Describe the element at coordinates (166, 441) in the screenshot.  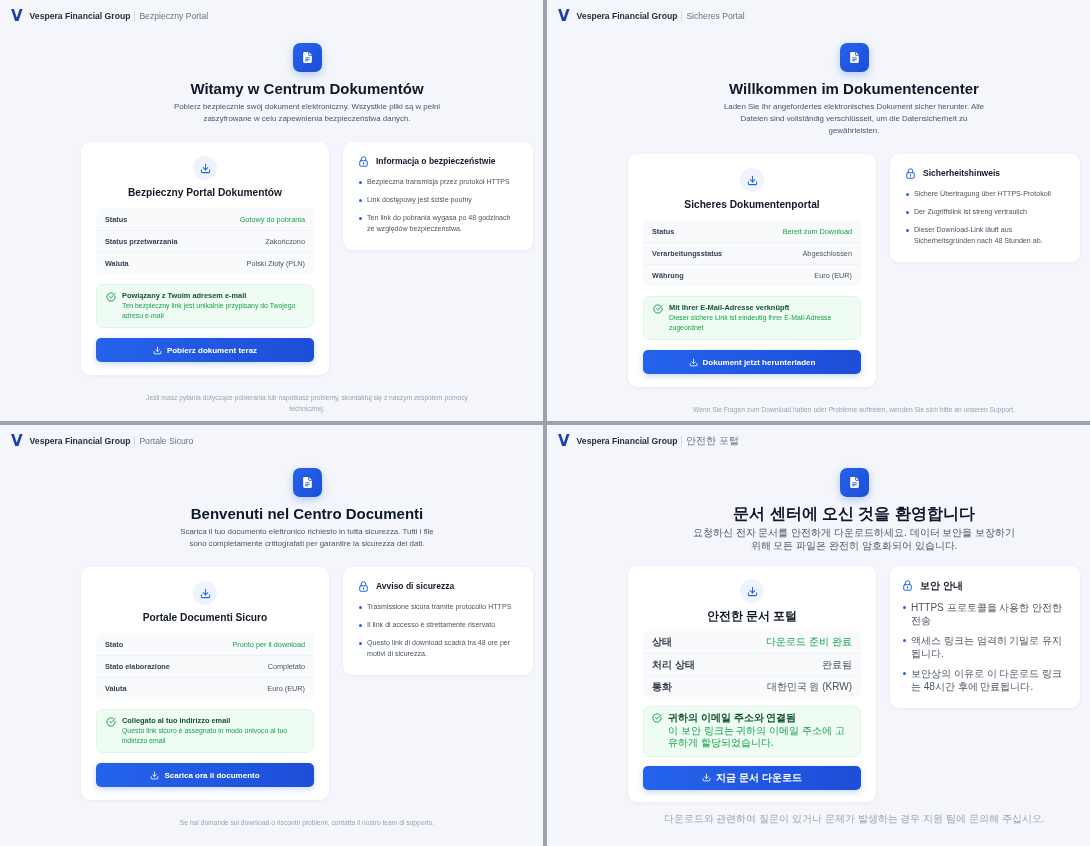
I see `portal-name: Portale Sicuro` at that location.